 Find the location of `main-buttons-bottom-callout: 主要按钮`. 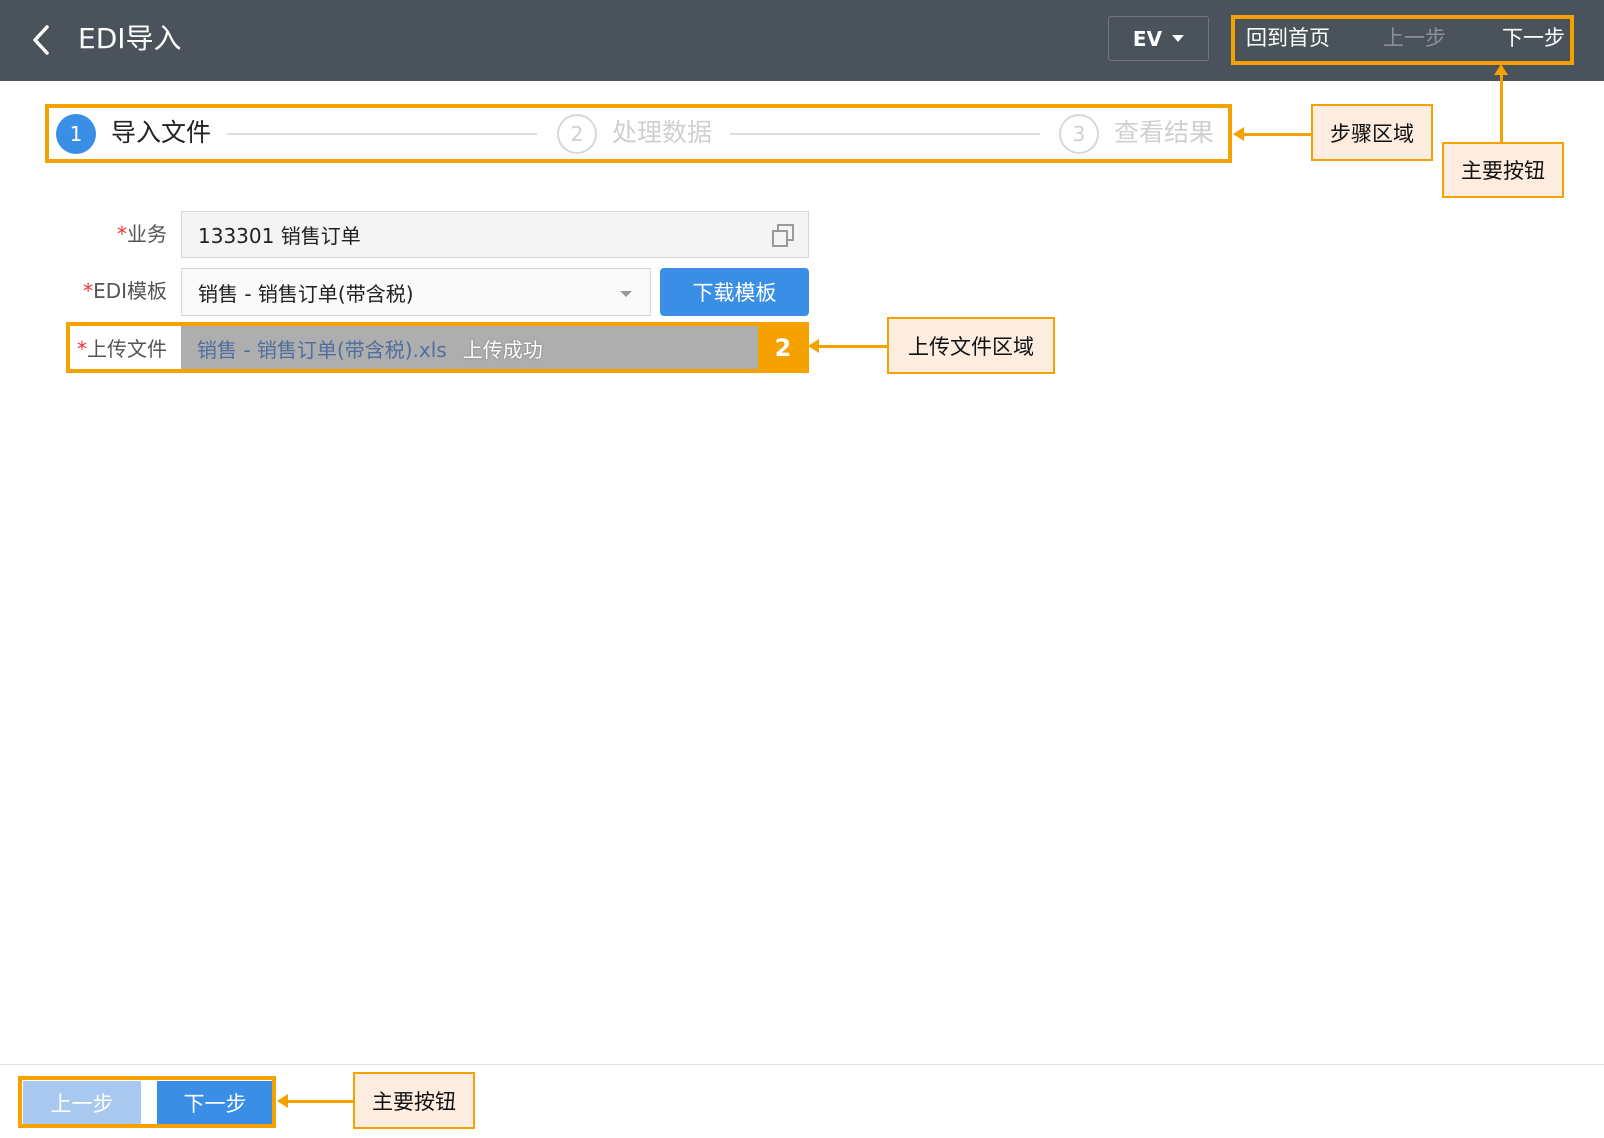

main-buttons-bottom-callout: 主要按钮 is located at coordinates (414, 1100).